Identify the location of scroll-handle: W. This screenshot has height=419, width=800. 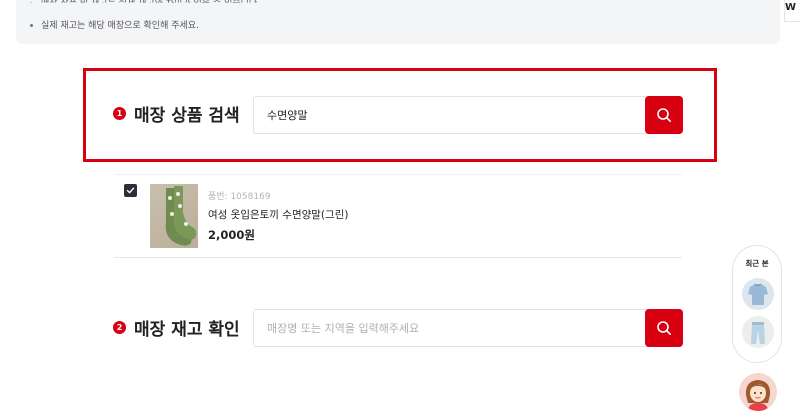
(792, 11).